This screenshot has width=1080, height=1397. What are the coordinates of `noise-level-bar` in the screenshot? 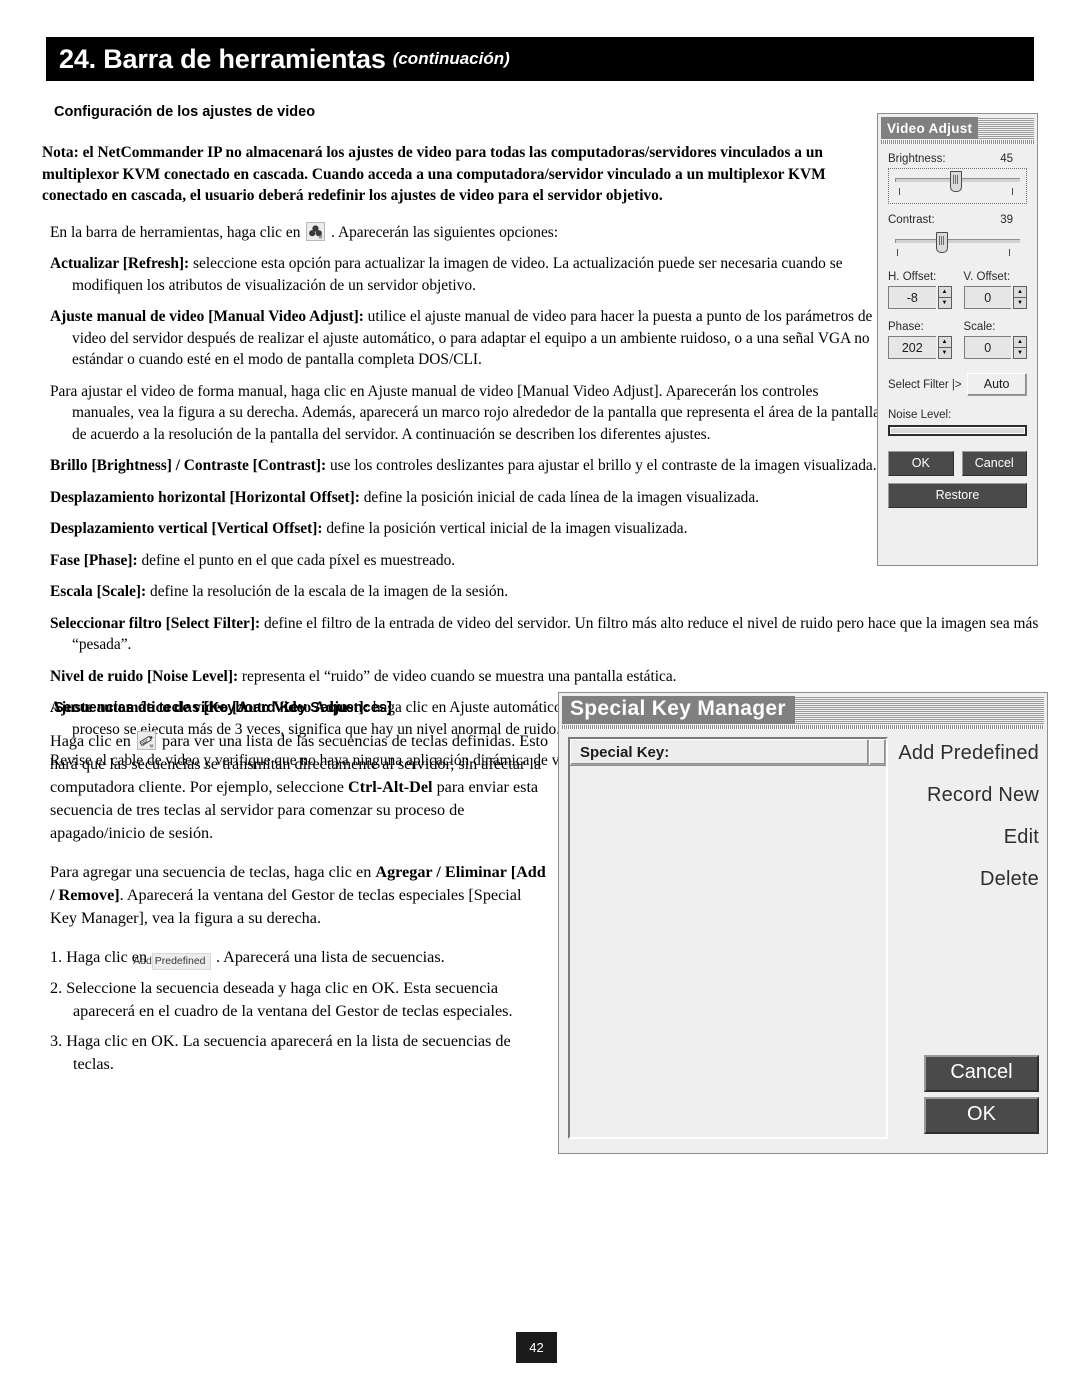 It's located at (957, 430).